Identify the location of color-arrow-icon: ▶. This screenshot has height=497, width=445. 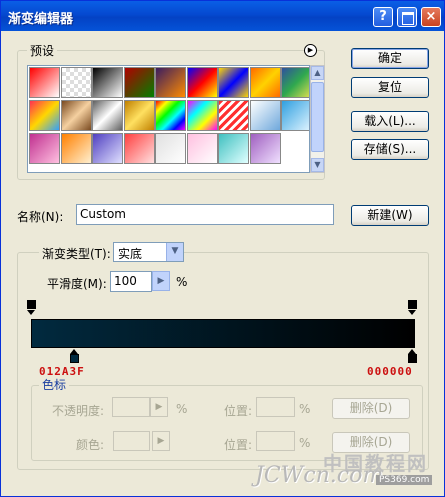
(161, 441).